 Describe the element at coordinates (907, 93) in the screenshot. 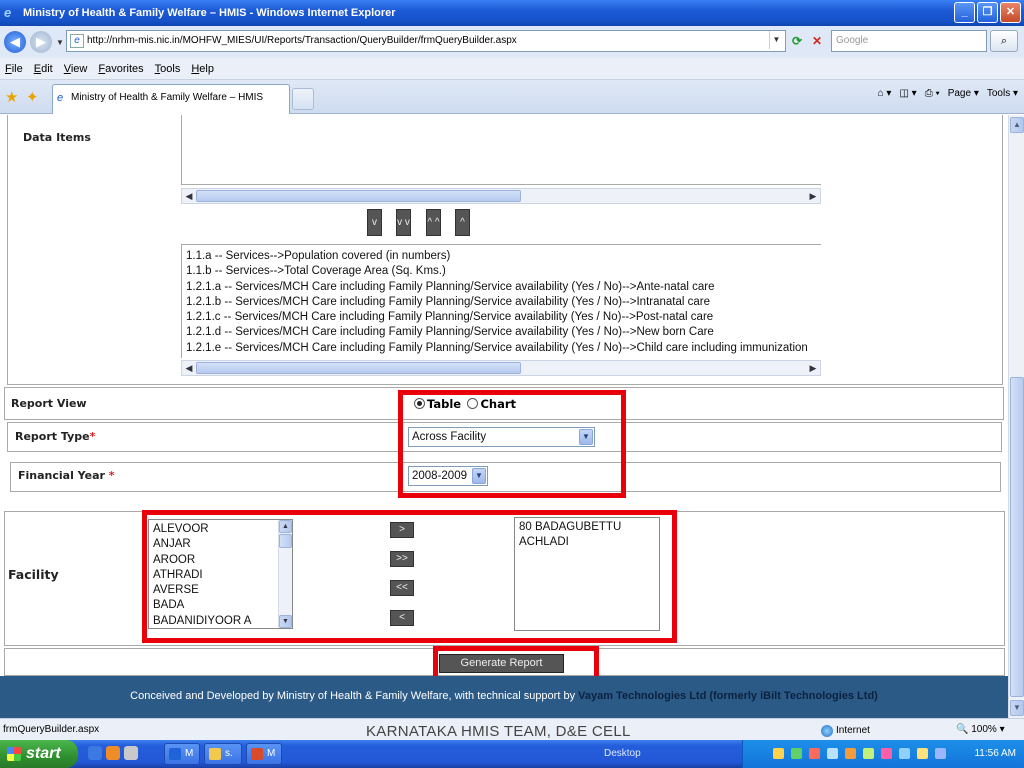

I see `feeds-icon: ◫ ▾` at that location.